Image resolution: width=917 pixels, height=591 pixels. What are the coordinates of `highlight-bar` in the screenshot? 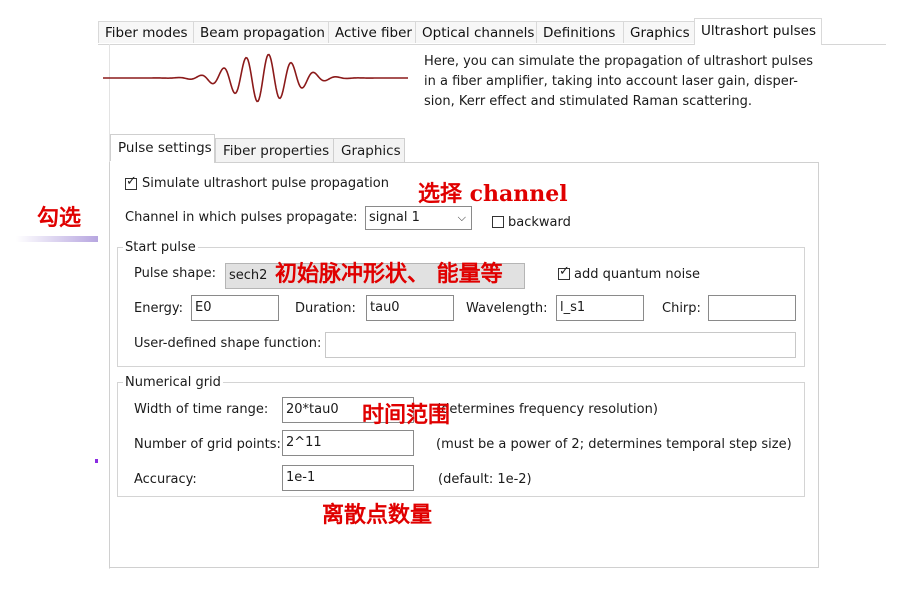 It's located at (57, 239).